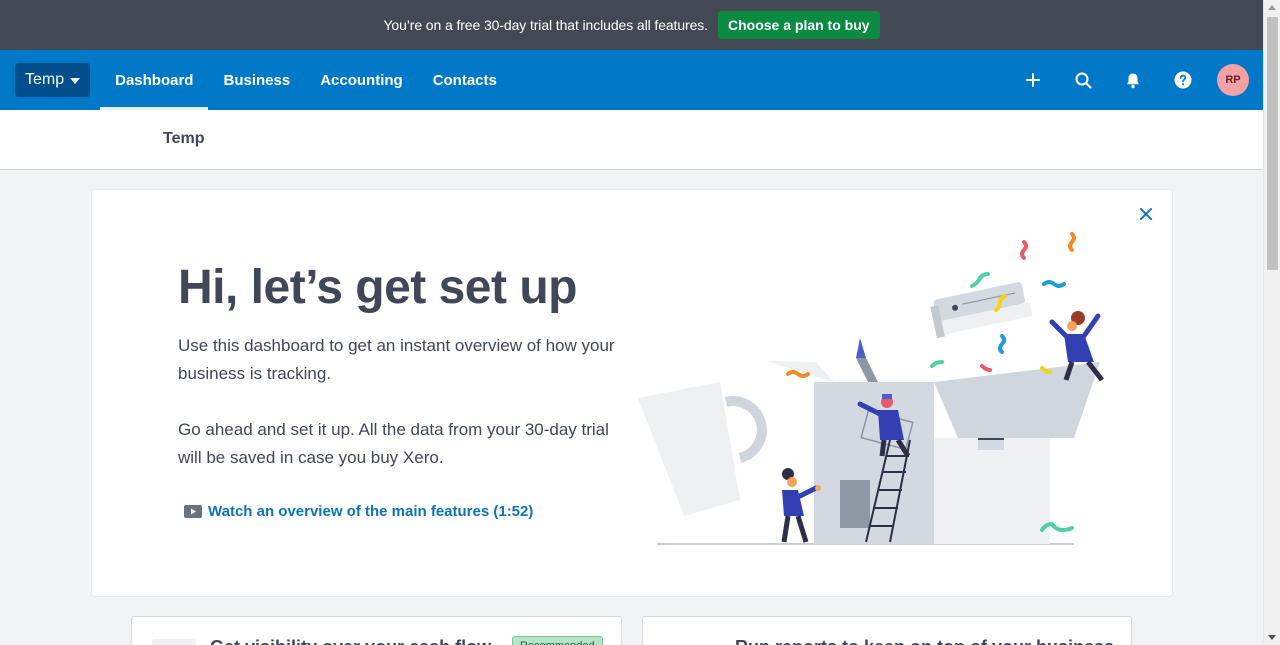  What do you see at coordinates (184, 138) in the screenshot?
I see `page-title: Temp` at bounding box center [184, 138].